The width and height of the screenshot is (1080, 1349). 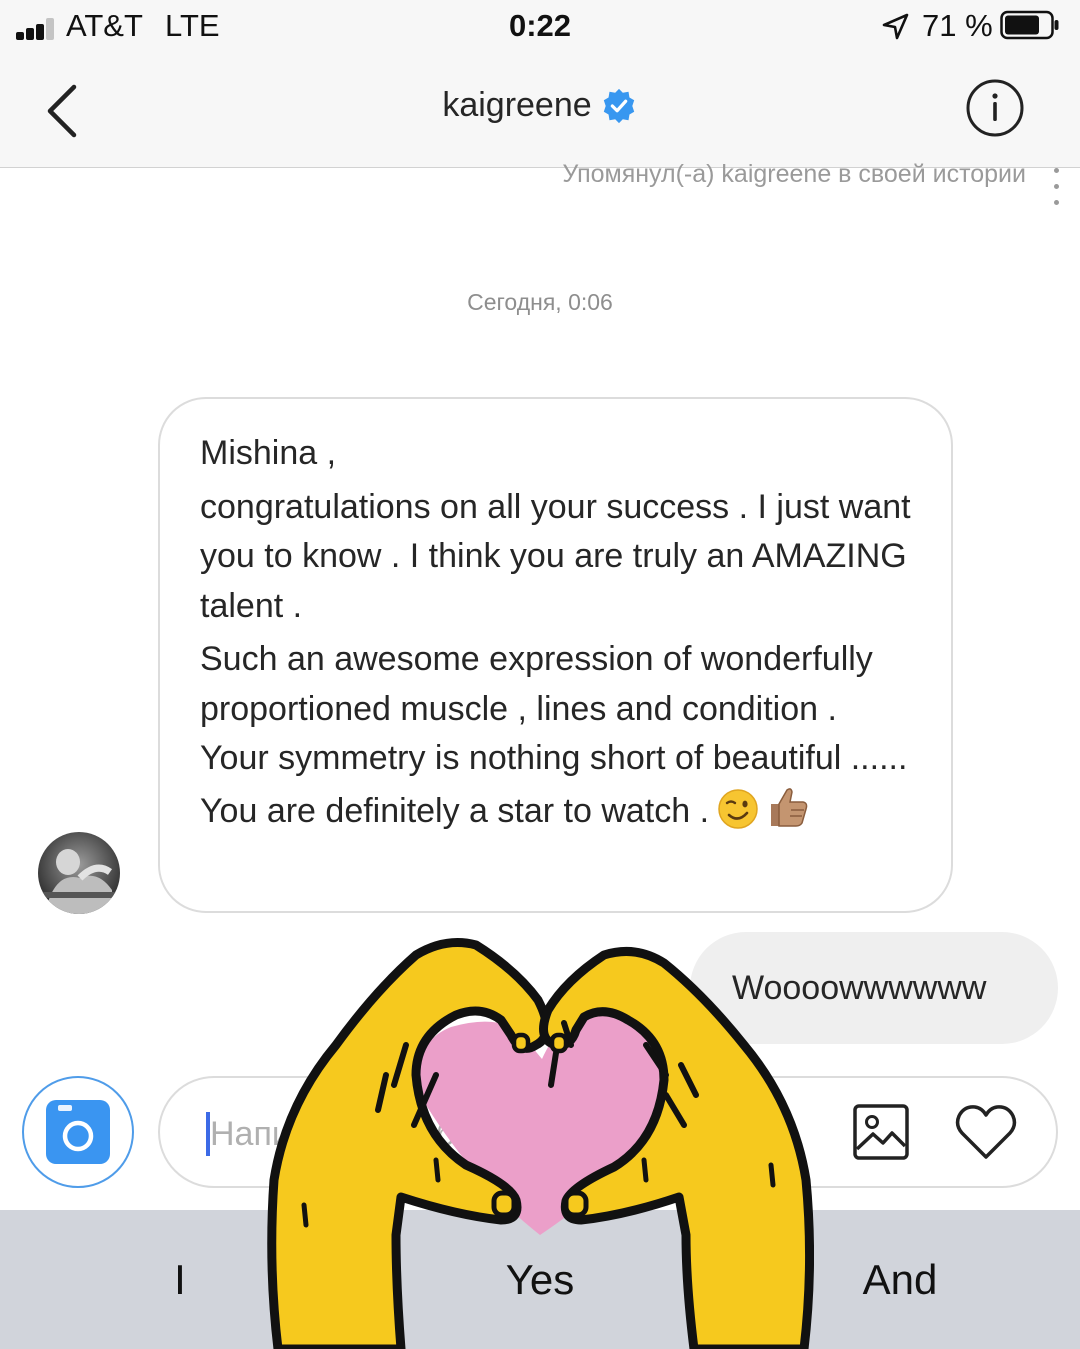 What do you see at coordinates (986, 1132) in the screenshot?
I see `heart-icon` at bounding box center [986, 1132].